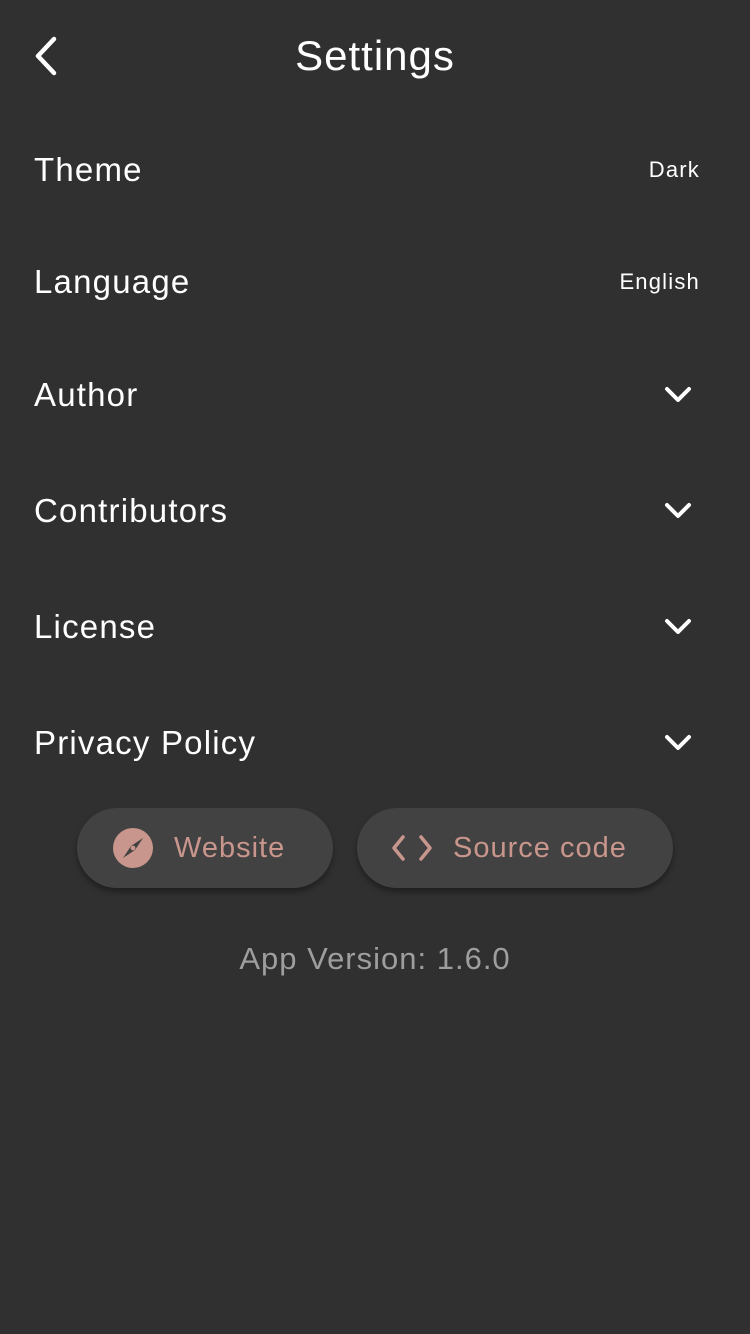 The height and width of the screenshot is (1334, 750). I want to click on setting-theme: Theme Dark, so click(375, 170).